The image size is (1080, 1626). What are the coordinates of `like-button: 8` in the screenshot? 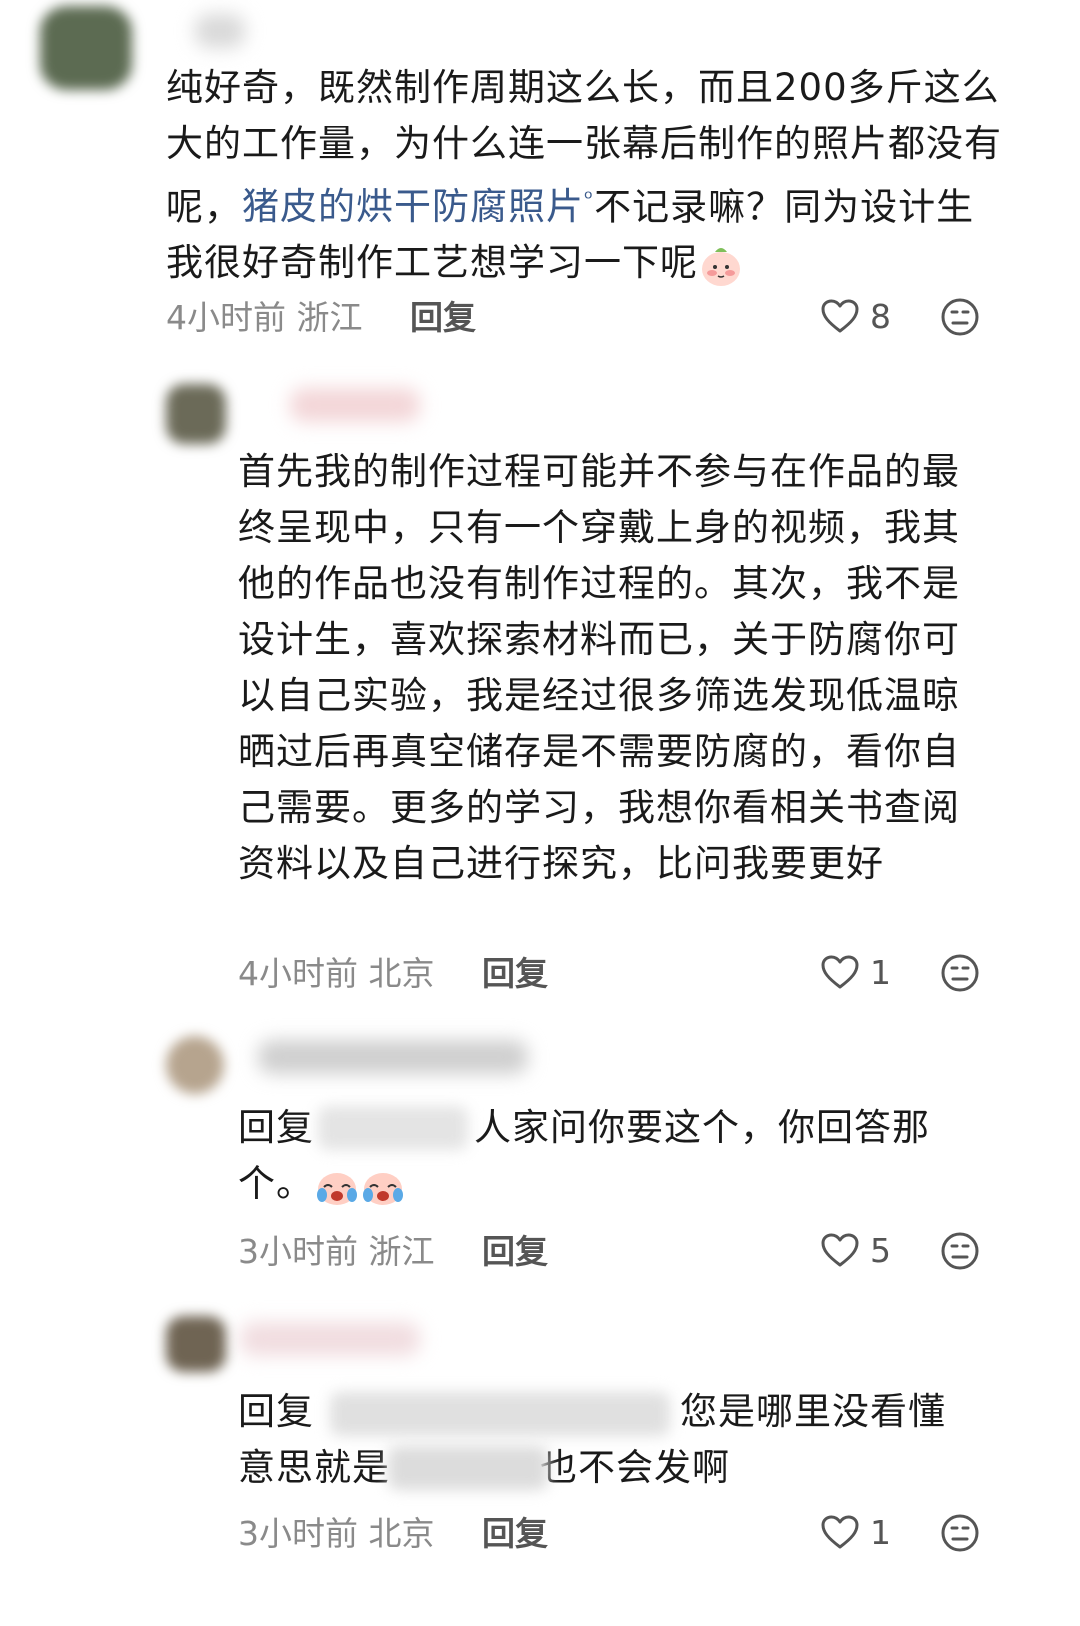 It's located at (855, 316).